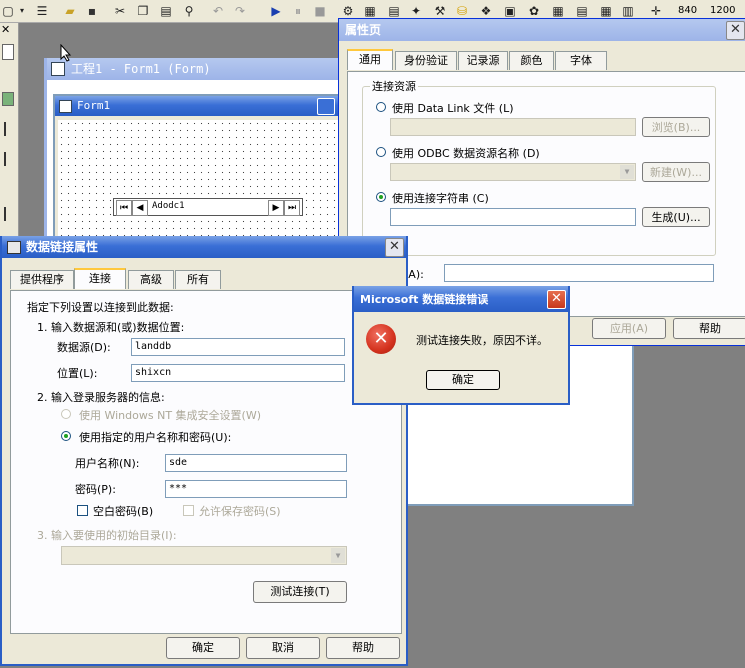  Describe the element at coordinates (381, 152) in the screenshot. I see `odbc-radio` at that location.